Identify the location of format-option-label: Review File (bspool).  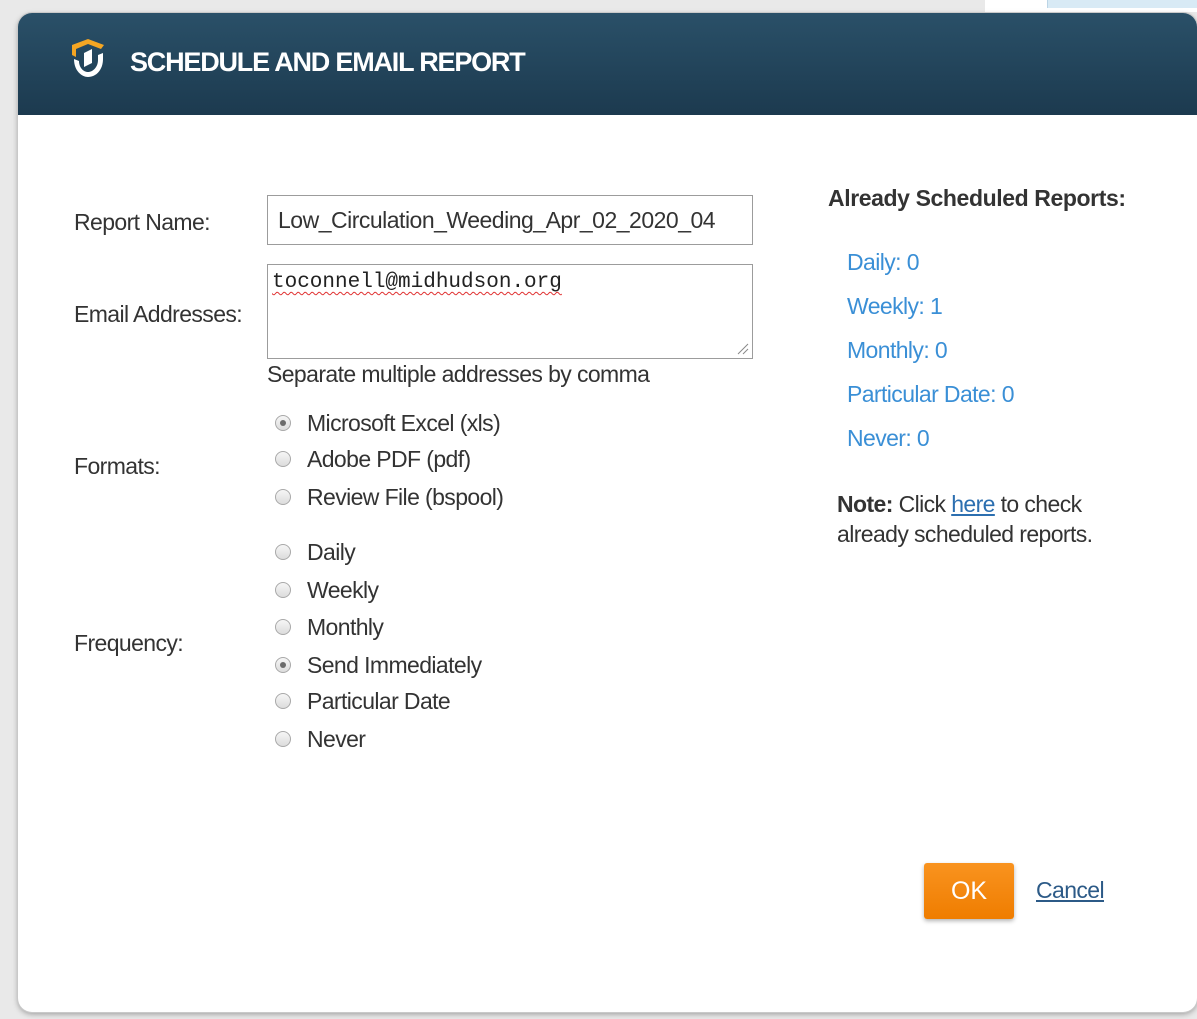
(405, 496).